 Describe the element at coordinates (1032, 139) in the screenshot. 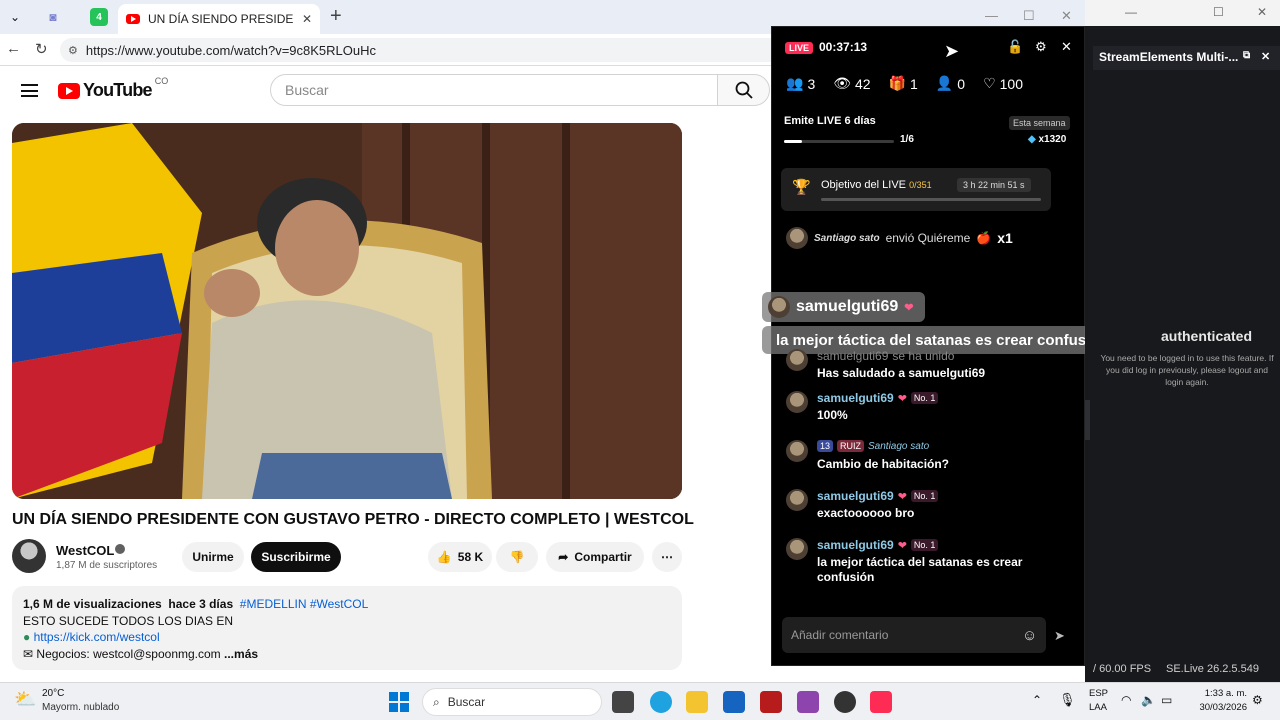

I see `gem-icon: ◆` at that location.